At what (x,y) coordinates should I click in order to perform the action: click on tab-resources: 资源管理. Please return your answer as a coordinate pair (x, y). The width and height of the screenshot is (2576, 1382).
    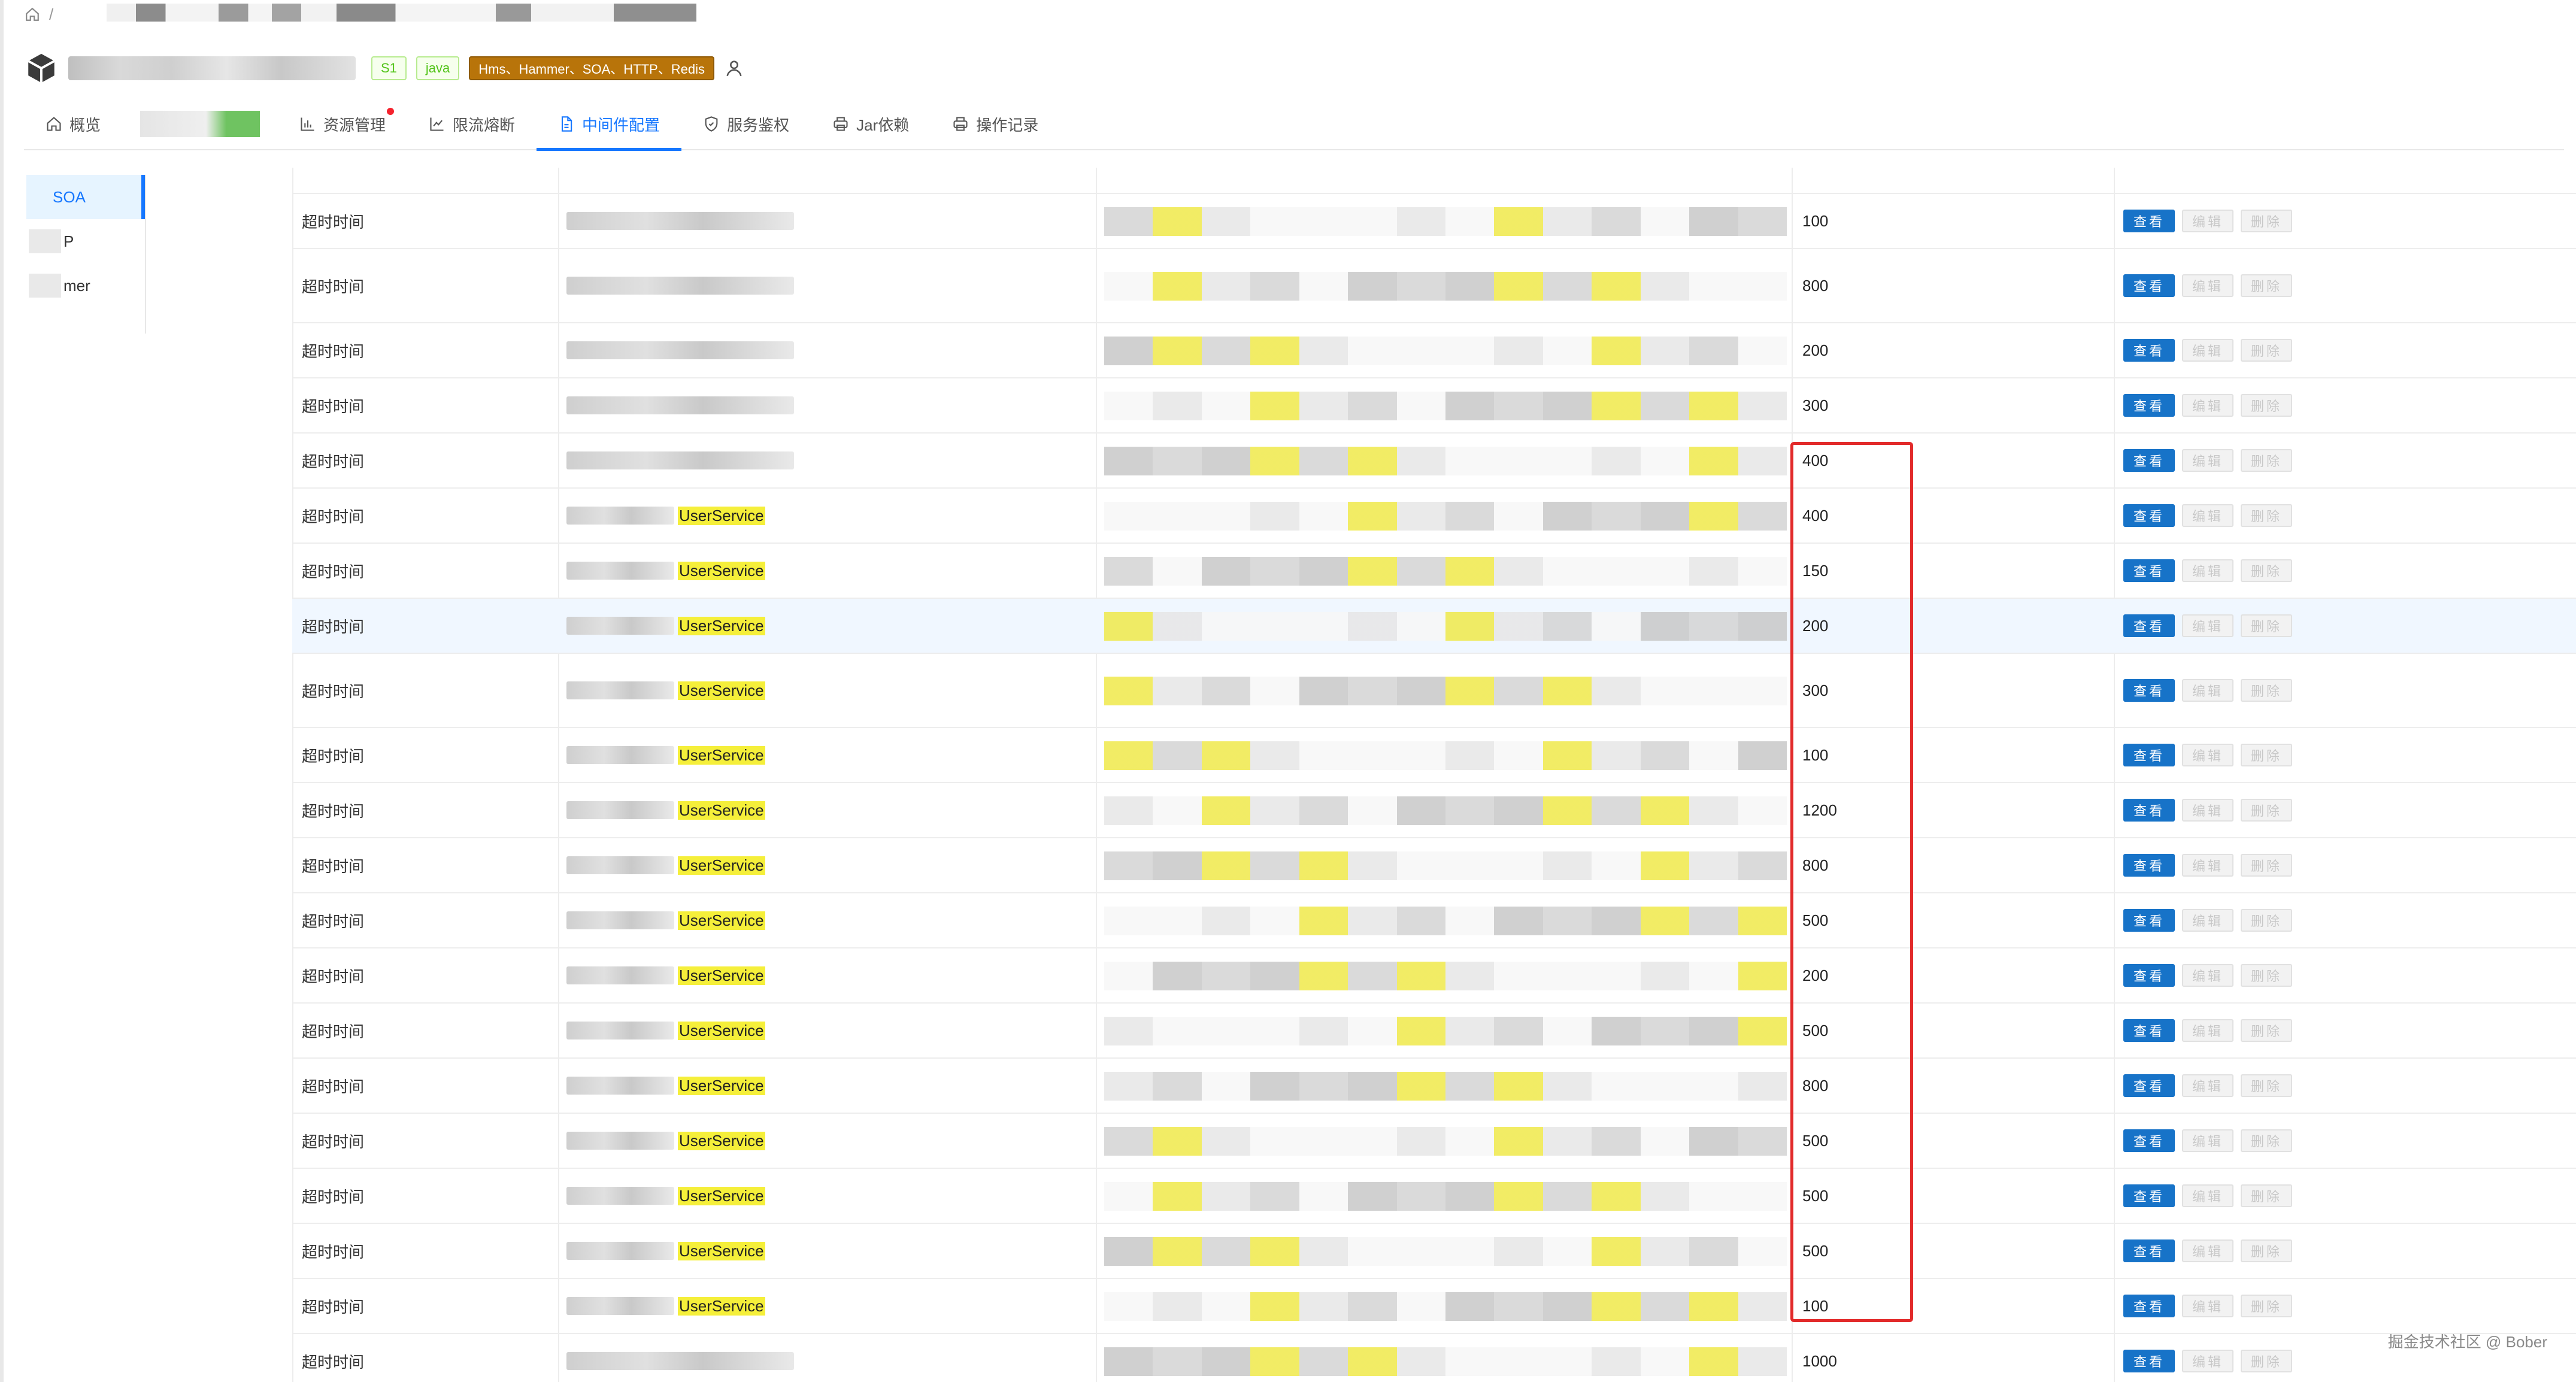
    Looking at the image, I should click on (342, 124).